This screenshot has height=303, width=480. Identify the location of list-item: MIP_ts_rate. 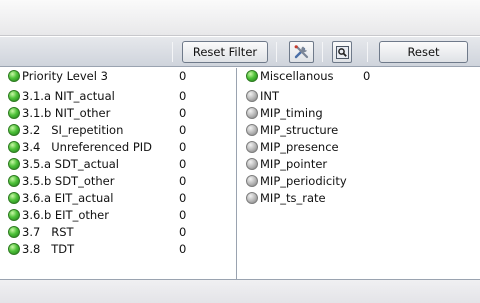
(286, 197).